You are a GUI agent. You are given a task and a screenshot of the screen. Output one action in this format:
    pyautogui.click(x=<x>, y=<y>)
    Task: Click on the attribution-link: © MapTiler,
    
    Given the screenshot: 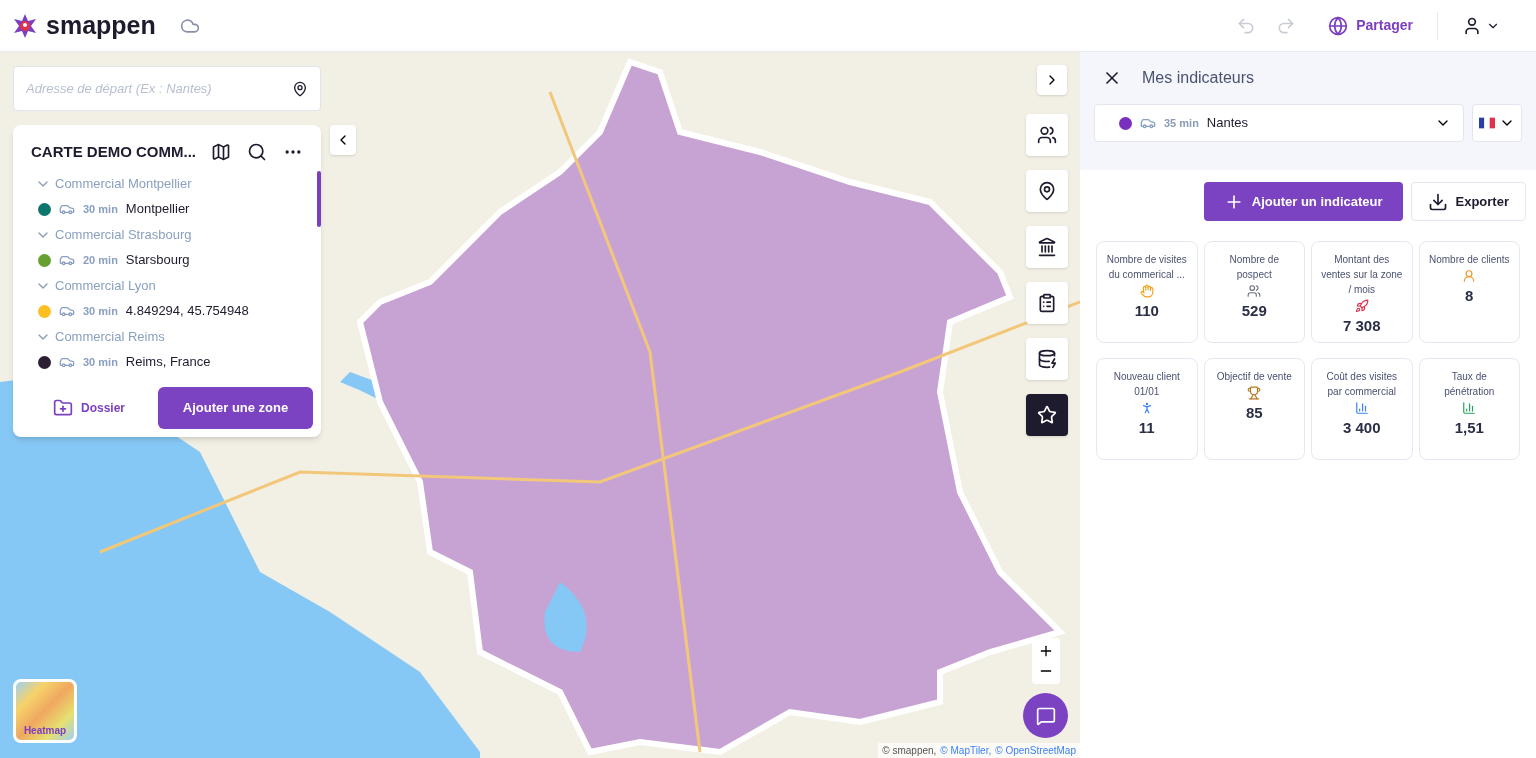 What is the action you would take?
    pyautogui.click(x=966, y=750)
    